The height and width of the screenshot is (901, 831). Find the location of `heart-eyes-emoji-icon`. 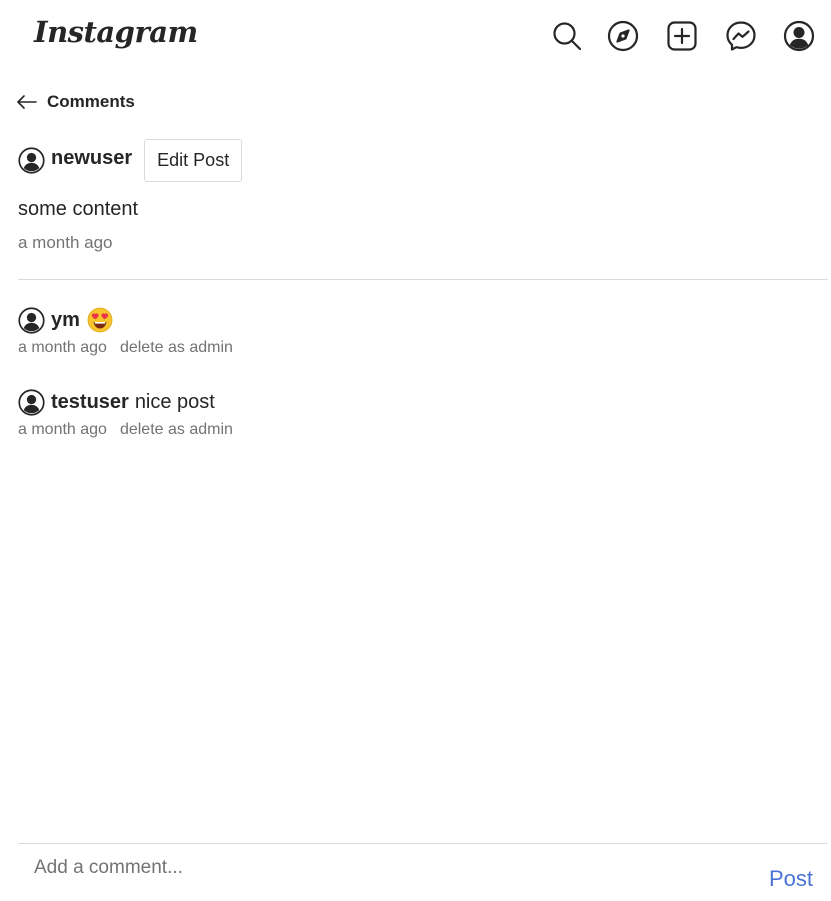

heart-eyes-emoji-icon is located at coordinates (100, 320).